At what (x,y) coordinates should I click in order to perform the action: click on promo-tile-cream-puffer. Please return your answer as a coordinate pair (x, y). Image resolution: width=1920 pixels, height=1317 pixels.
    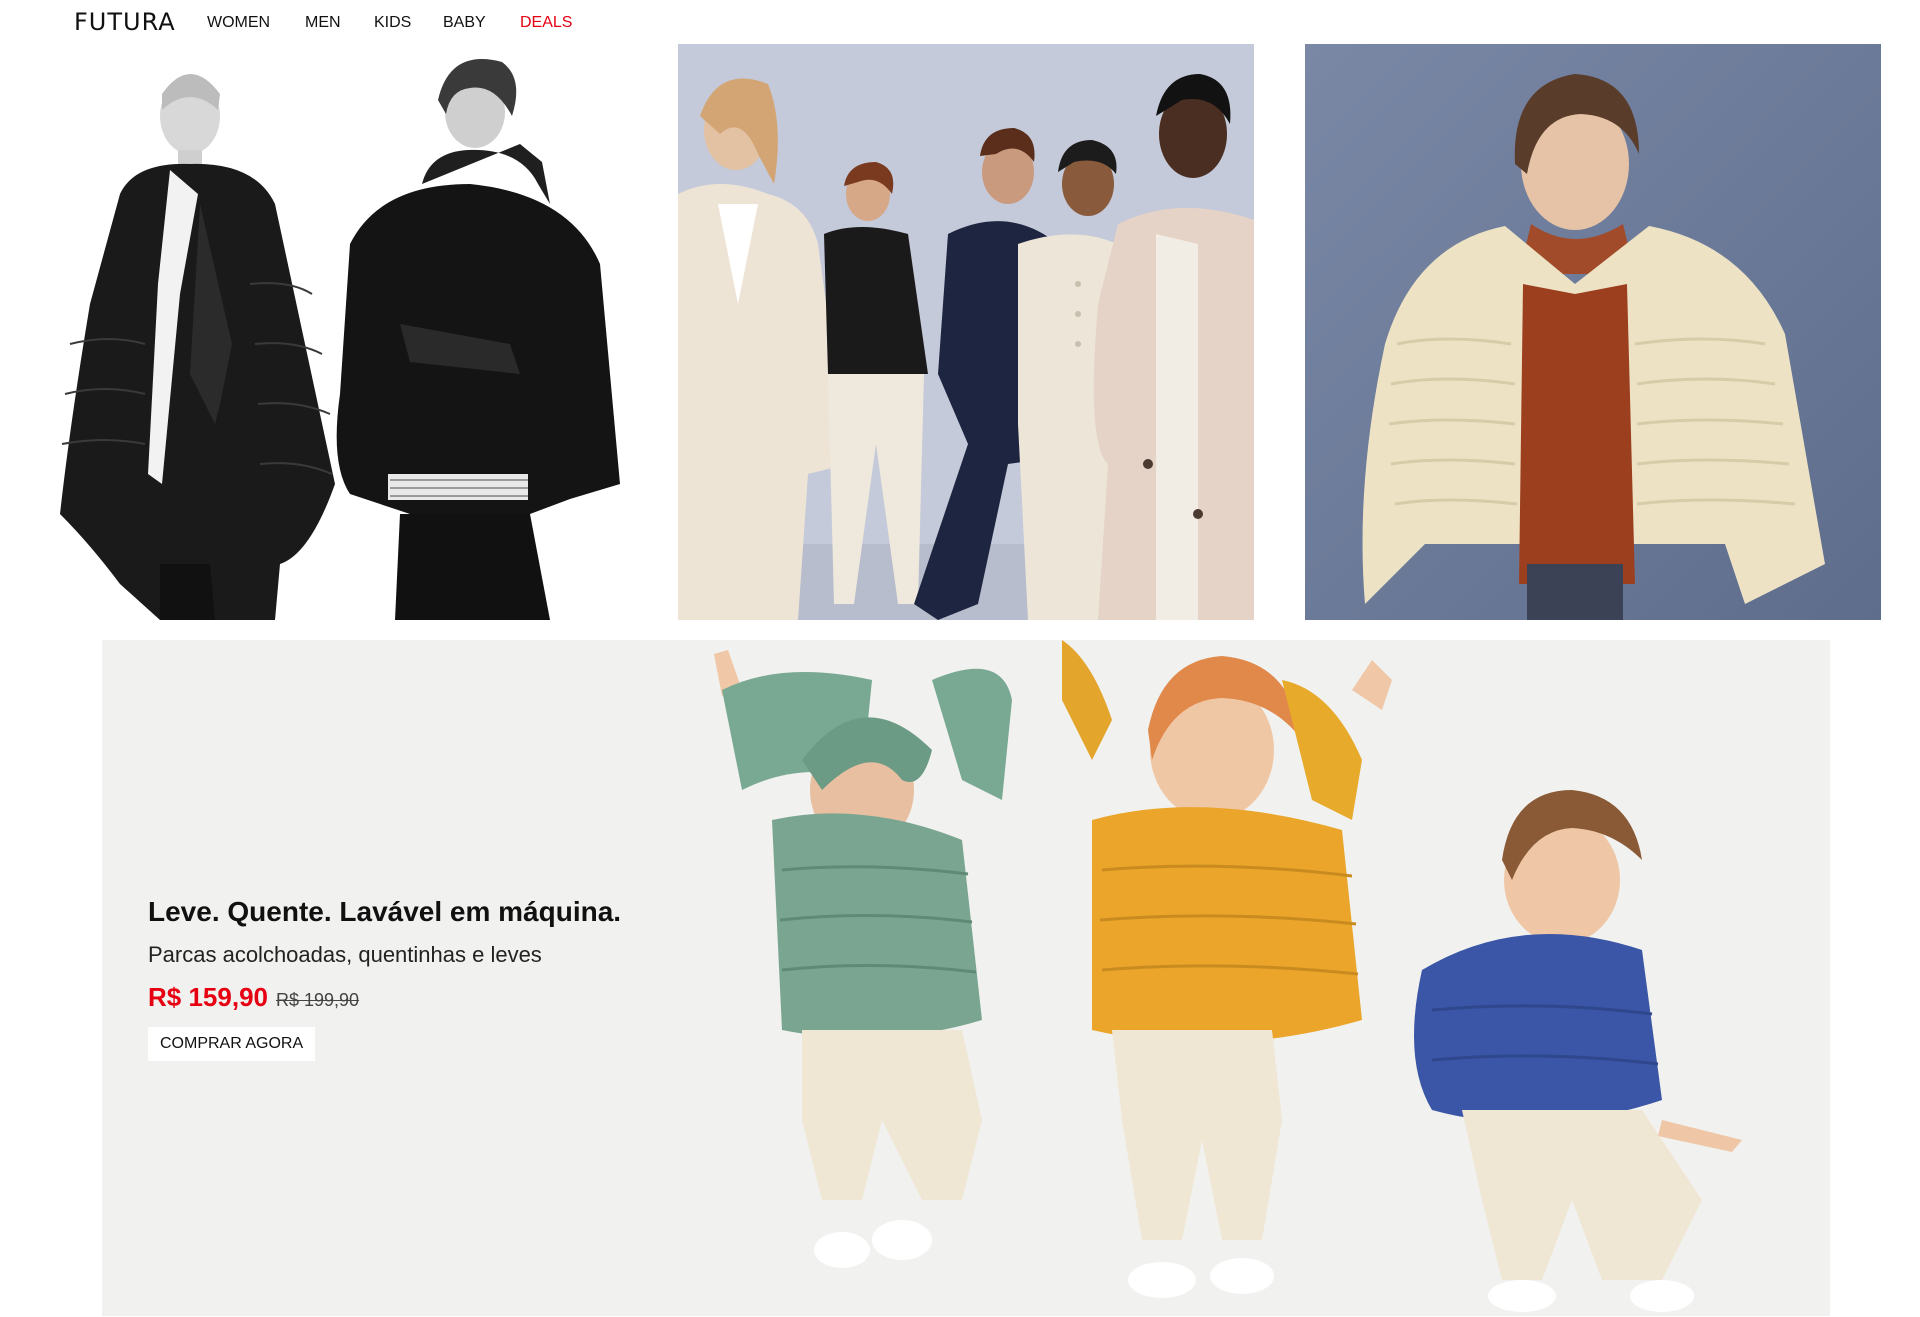
    Looking at the image, I should click on (1593, 332).